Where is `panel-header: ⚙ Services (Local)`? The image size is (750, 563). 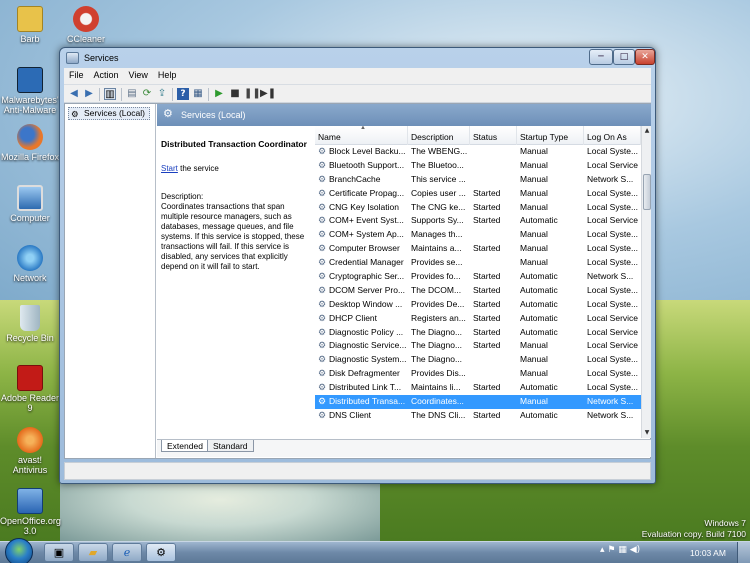
panel-header: ⚙ Services (Local) is located at coordinates (404, 115).